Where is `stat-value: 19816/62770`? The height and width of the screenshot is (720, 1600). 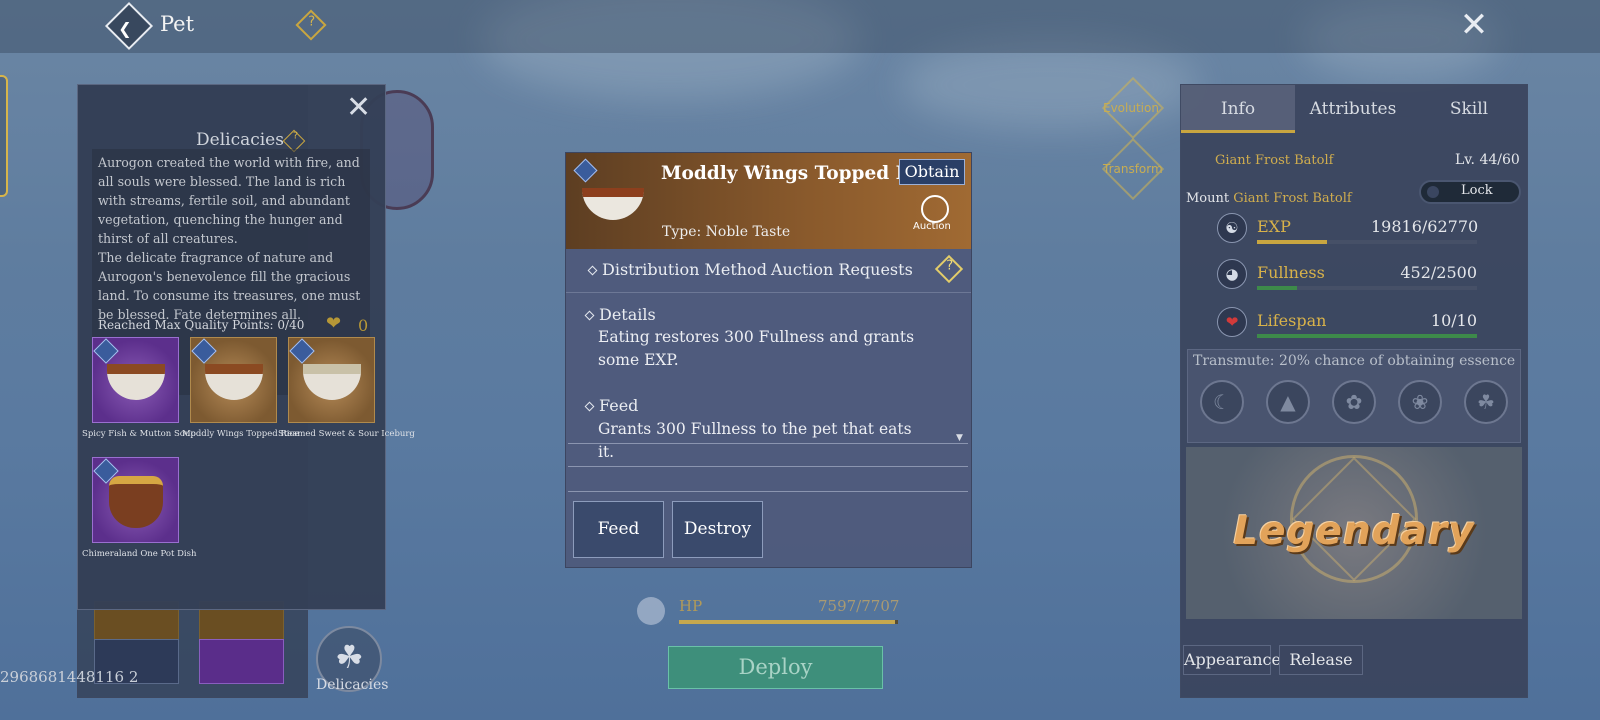 stat-value: 19816/62770 is located at coordinates (1425, 226).